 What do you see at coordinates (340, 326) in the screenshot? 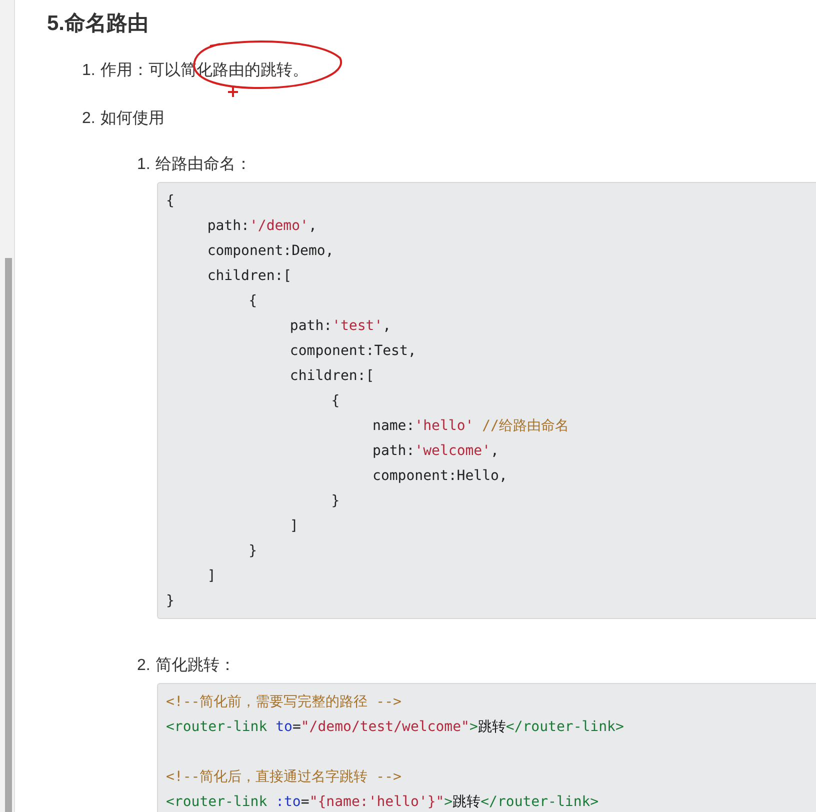
I see `code-line: path:'test',` at bounding box center [340, 326].